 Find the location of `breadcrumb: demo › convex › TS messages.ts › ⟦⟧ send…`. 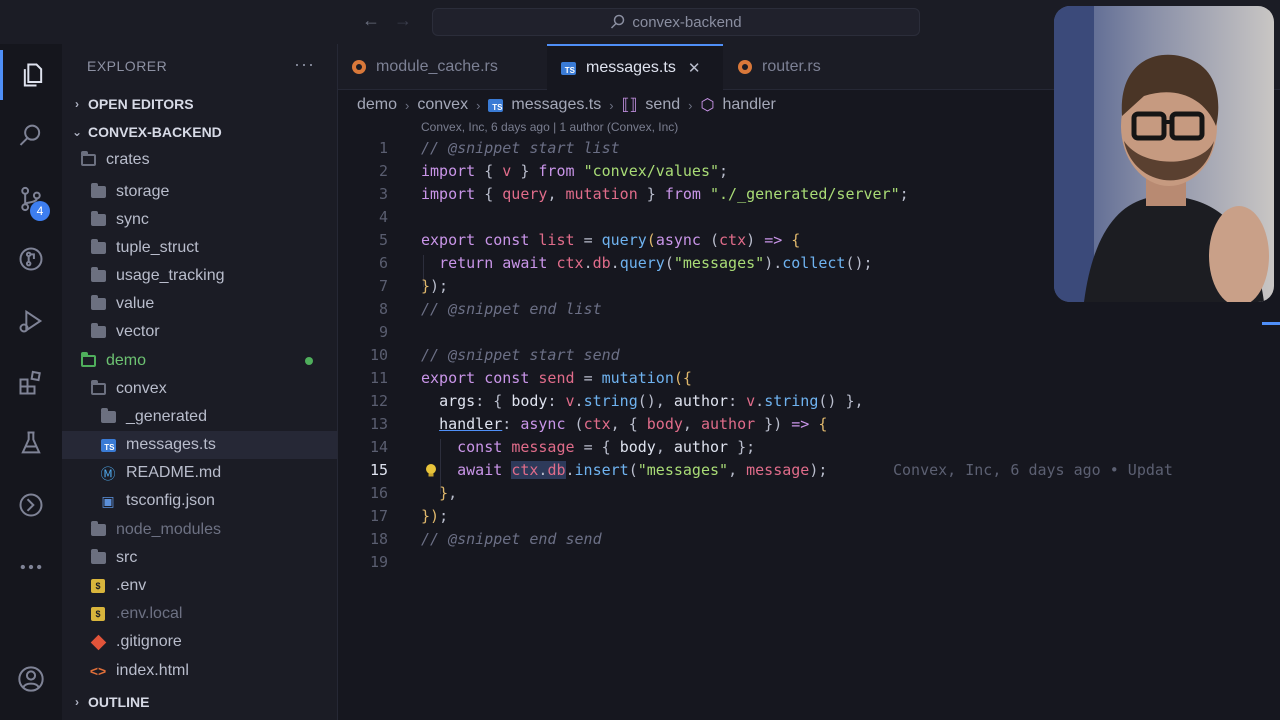

breadcrumb: demo › convex › TS messages.ts › ⟦⟧ send… is located at coordinates (566, 105).